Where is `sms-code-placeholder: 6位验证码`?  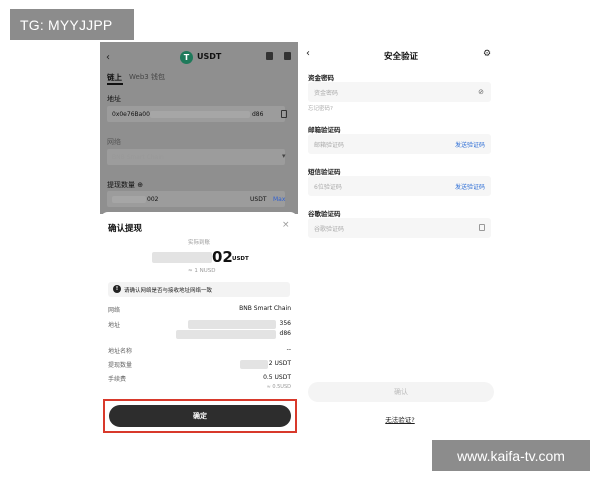
sms-code-placeholder: 6位验证码 is located at coordinates (328, 187).